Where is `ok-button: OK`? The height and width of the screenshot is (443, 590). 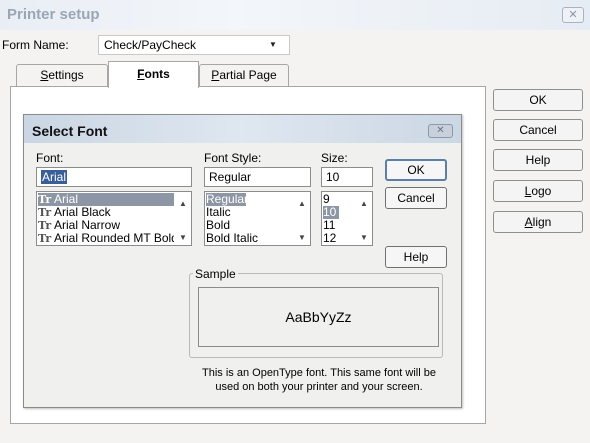
ok-button: OK is located at coordinates (538, 100).